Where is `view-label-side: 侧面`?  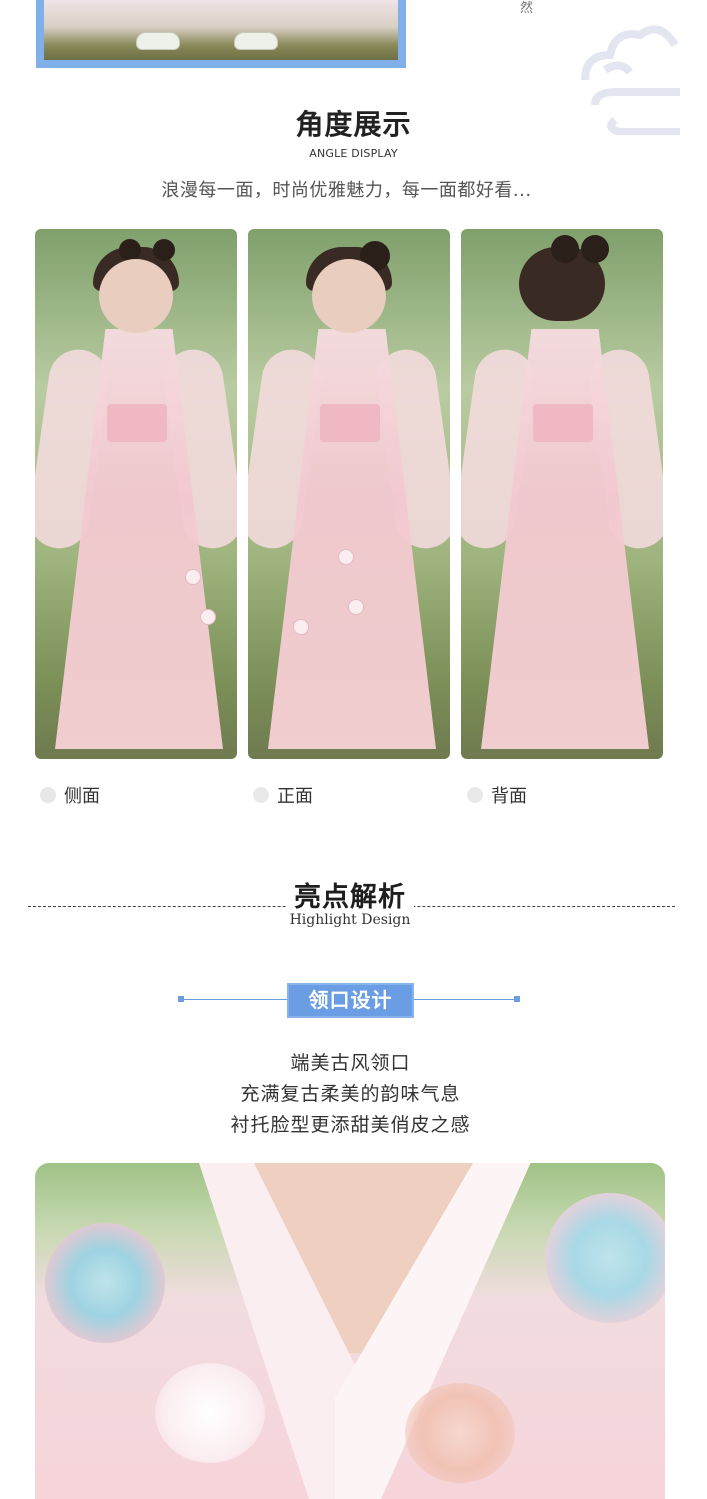
view-label-side: 侧面 is located at coordinates (70, 795).